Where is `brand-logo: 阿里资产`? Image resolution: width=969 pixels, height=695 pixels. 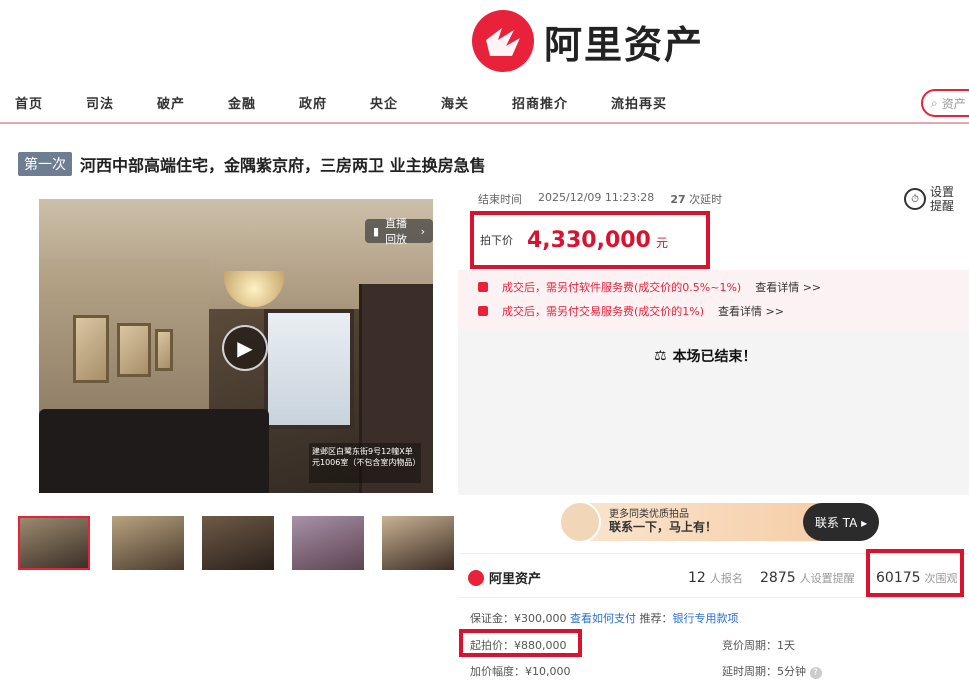 brand-logo: 阿里资产 is located at coordinates (588, 41).